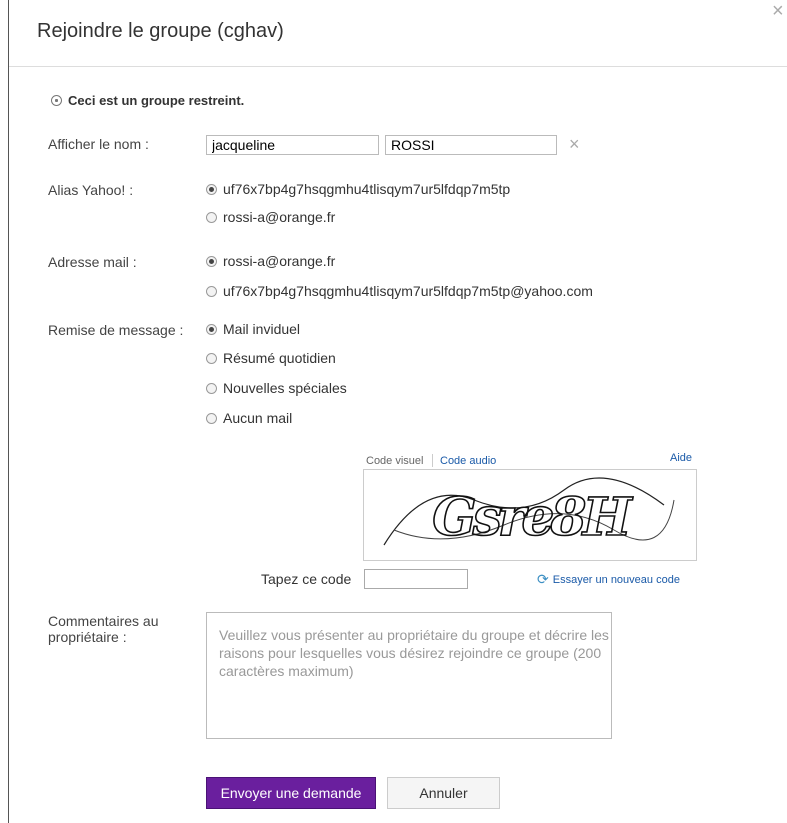 The image size is (787, 823). Describe the element at coordinates (156, 100) in the screenshot. I see `restricted-notice-text: Ceci est un groupe restreint.` at that location.